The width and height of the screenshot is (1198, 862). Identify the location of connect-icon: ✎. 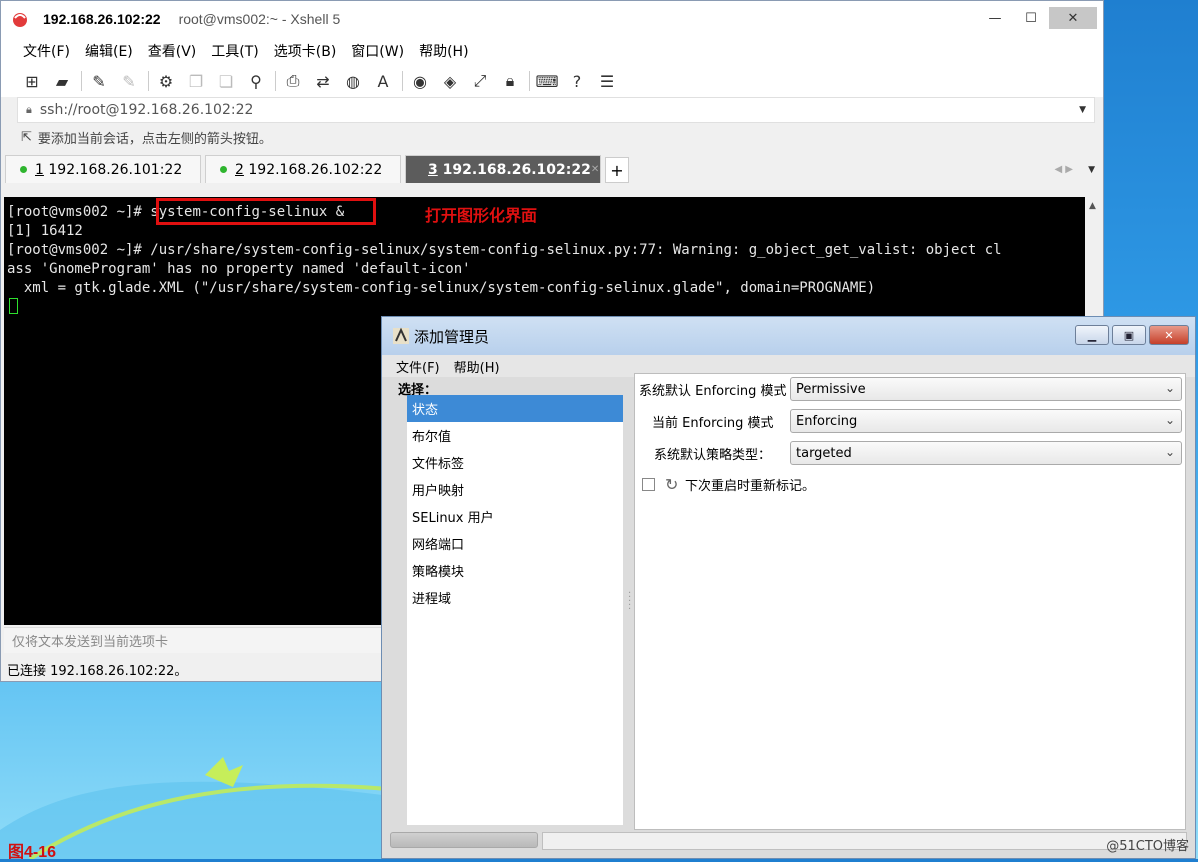
(99, 81).